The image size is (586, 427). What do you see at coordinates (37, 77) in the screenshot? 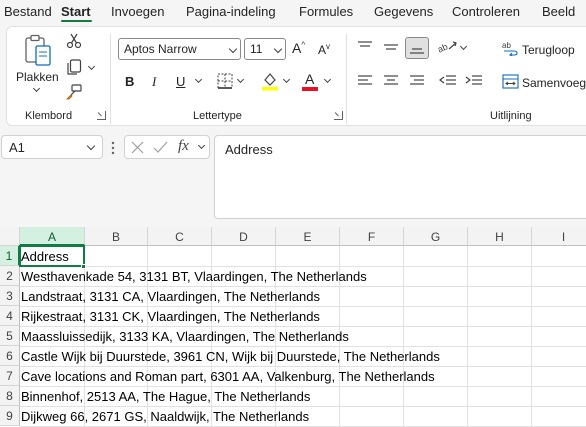
I see `paste-button-label: Plakken` at bounding box center [37, 77].